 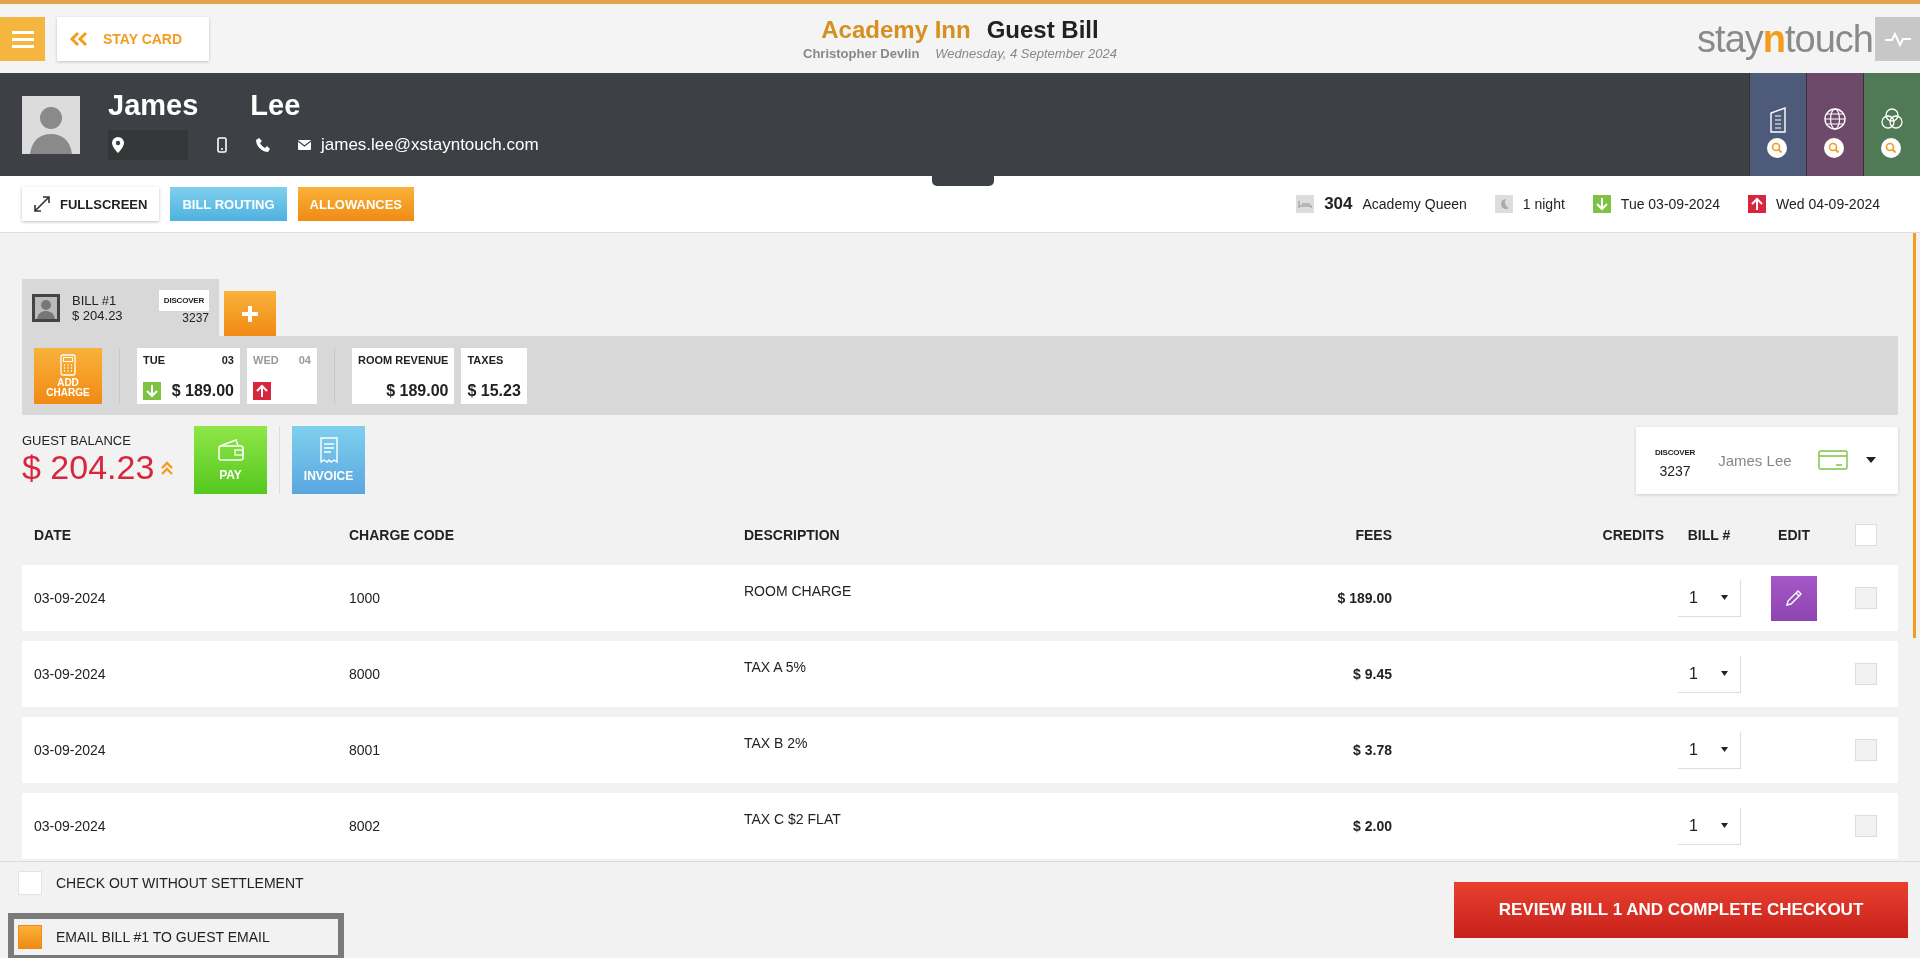 What do you see at coordinates (53, 535) in the screenshot?
I see `column-header: DATE` at bounding box center [53, 535].